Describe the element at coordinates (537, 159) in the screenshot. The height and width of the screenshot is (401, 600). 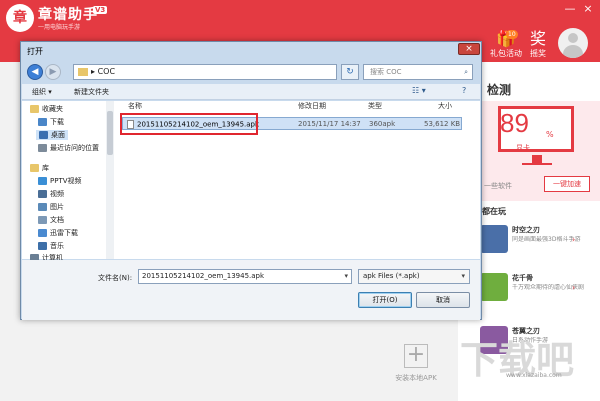
I see `monitor-stand` at that location.